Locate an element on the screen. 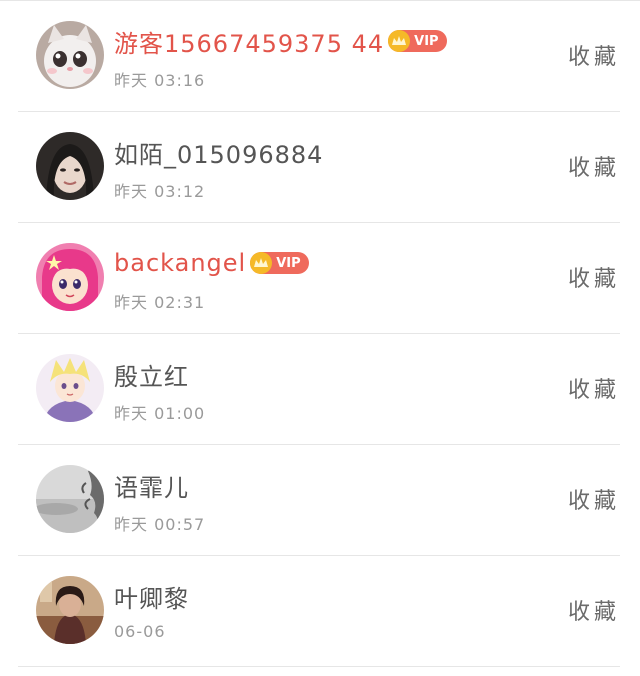  user-name: 语霏儿 is located at coordinates (151, 487).